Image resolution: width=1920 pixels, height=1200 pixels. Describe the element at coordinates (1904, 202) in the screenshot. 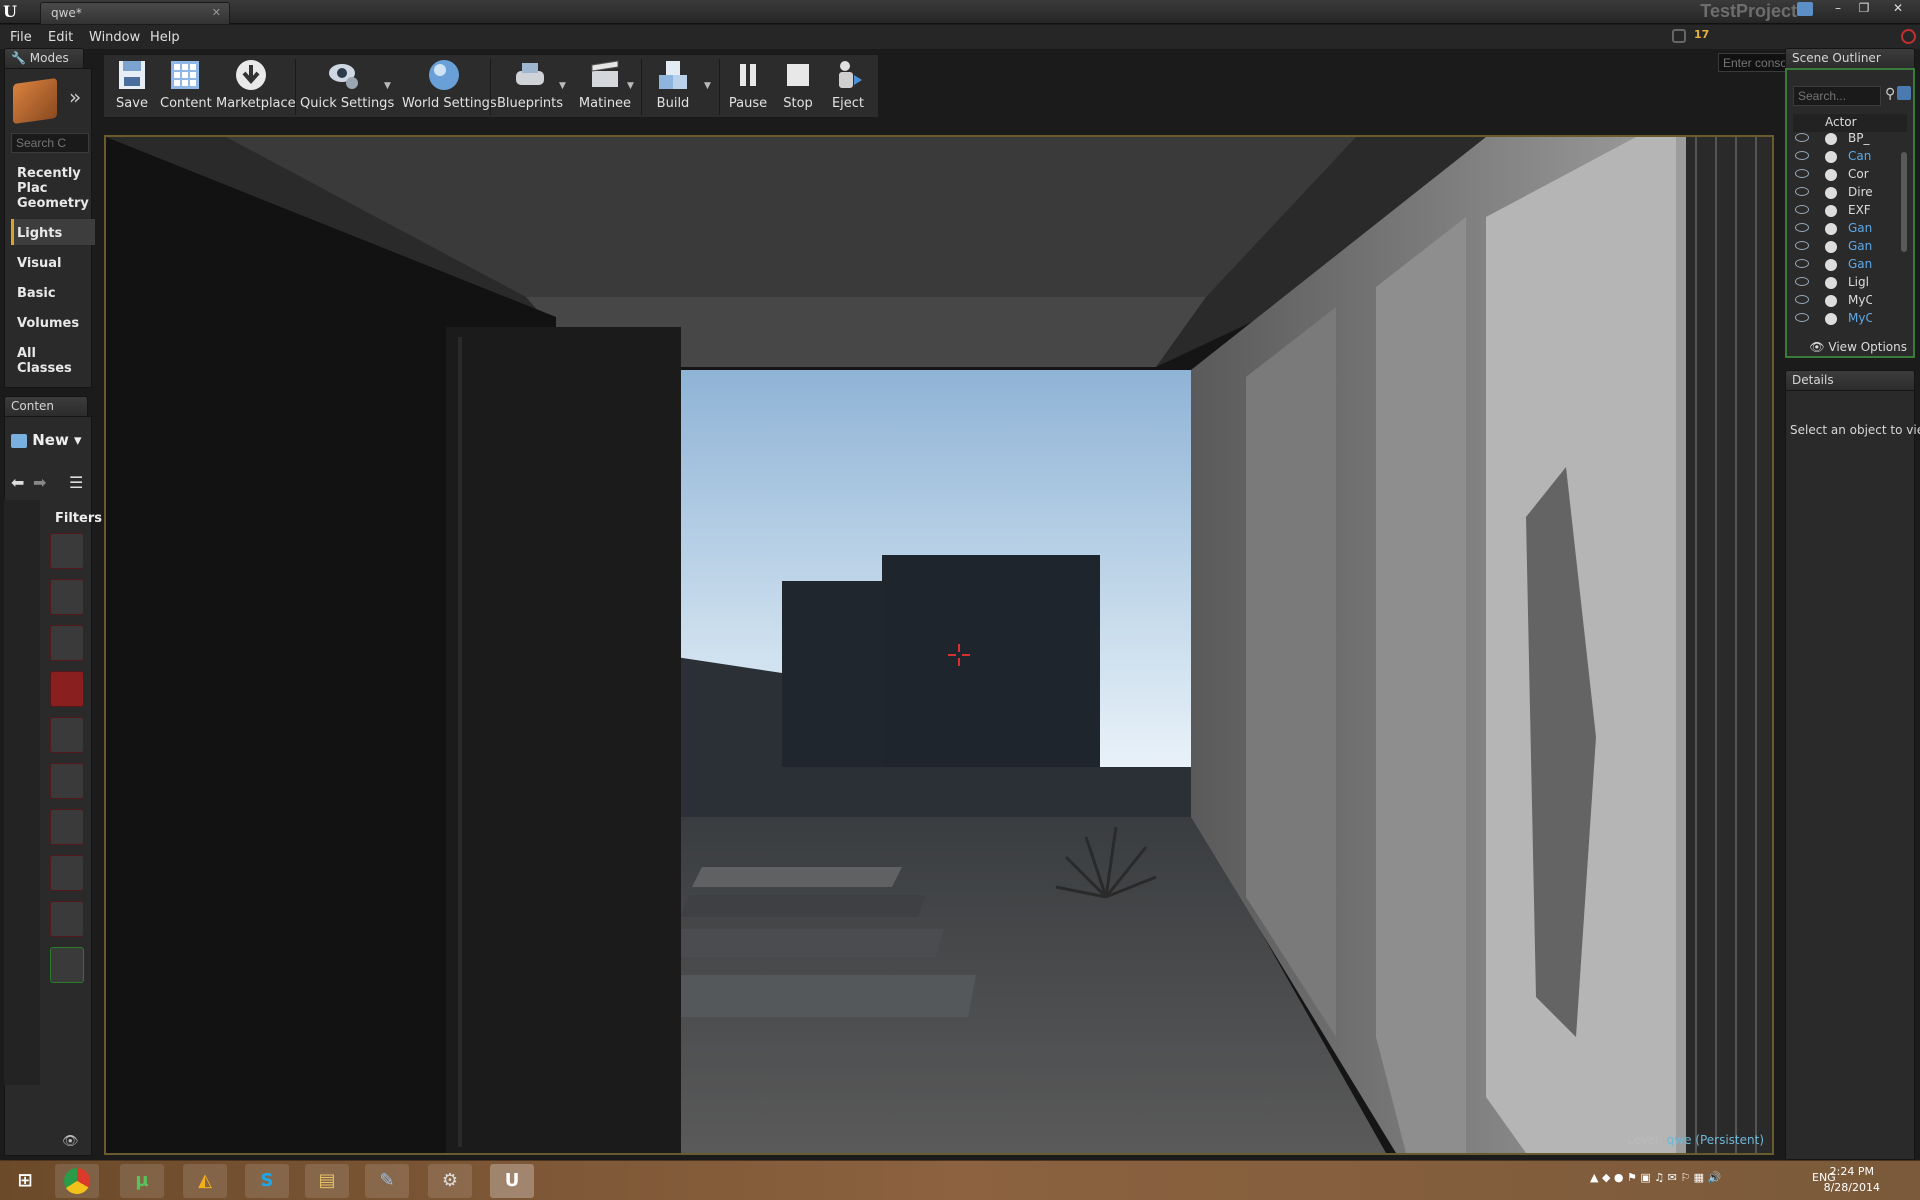

I see `outliner-scrollbar` at that location.